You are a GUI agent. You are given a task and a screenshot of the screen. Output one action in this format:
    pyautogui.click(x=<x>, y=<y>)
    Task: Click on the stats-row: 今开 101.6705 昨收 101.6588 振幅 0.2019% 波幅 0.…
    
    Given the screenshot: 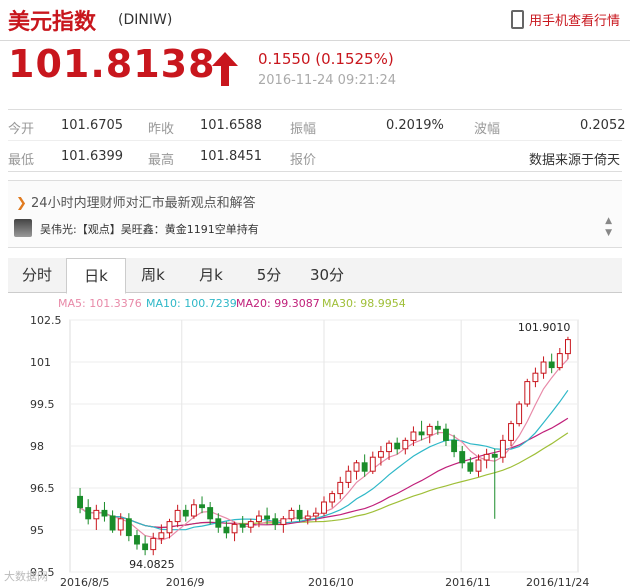 What is the action you would take?
    pyautogui.click(x=317, y=125)
    